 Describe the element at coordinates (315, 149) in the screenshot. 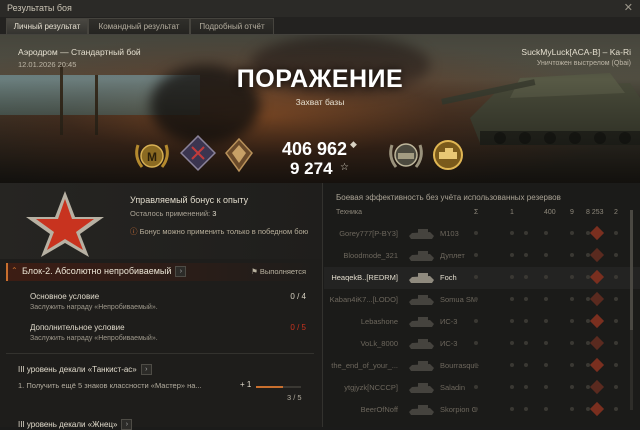

I see `credits-earned: 406 962` at that location.